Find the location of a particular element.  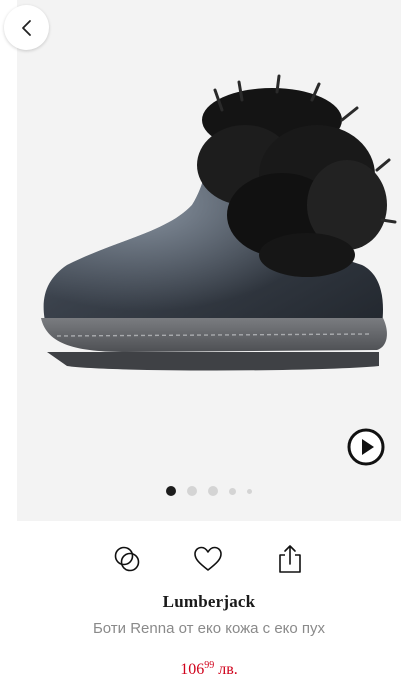

chevron-left-icon is located at coordinates (26, 27).